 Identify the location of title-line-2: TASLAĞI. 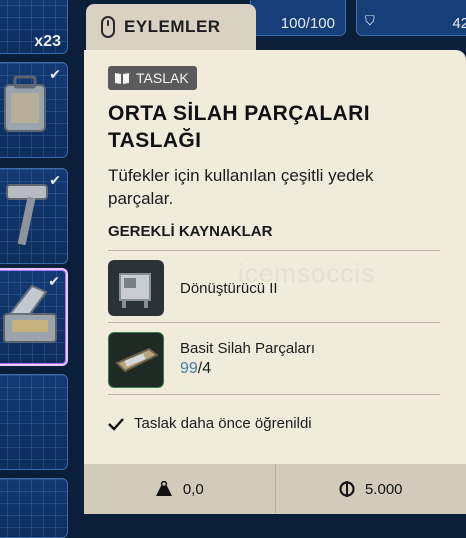
(278, 140).